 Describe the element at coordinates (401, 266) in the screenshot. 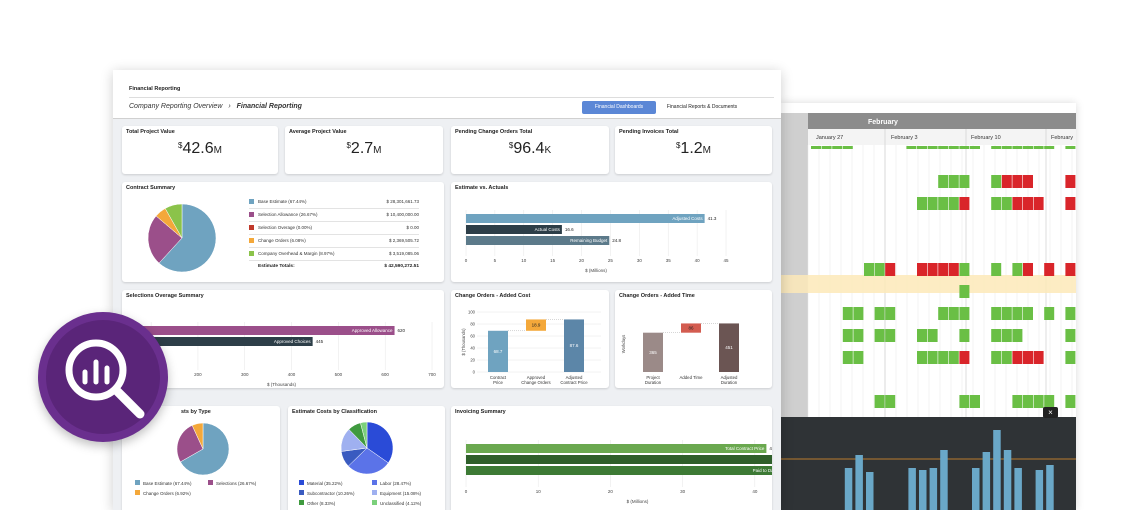

I see `estimate-totals-value: $ 42,590,272.51` at that location.